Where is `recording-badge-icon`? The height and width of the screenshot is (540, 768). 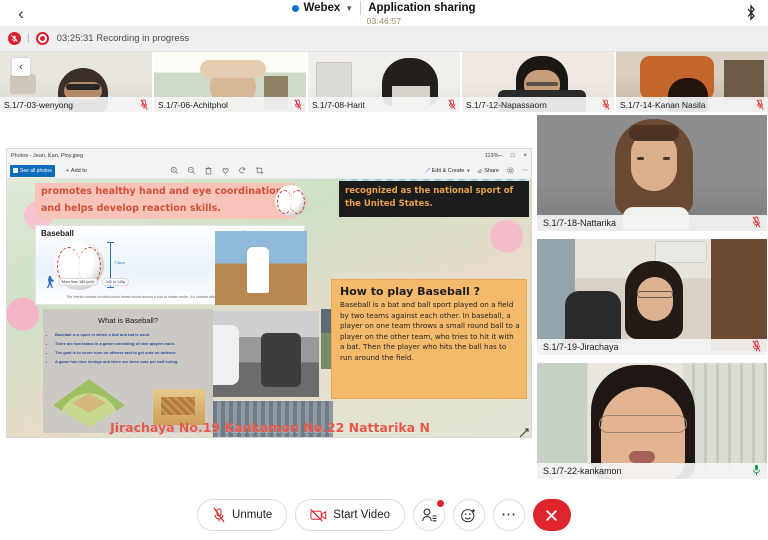 recording-badge-icon is located at coordinates (42, 38).